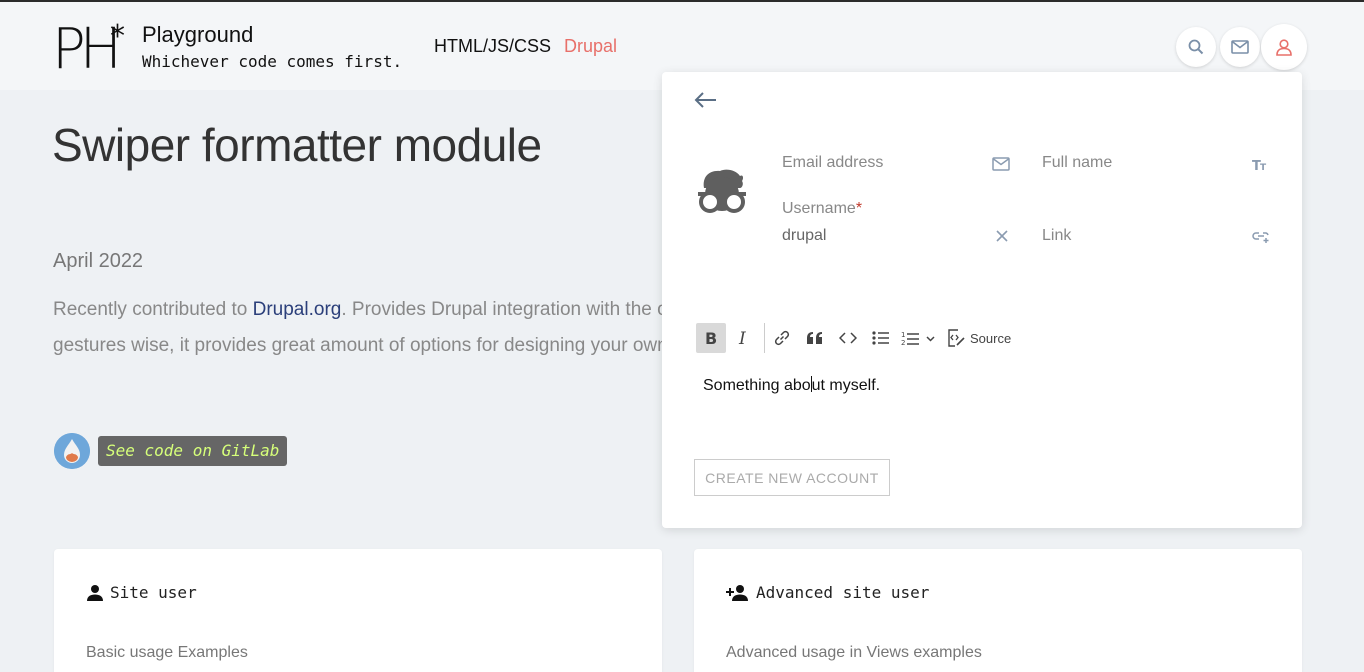 The width and height of the screenshot is (1364, 672). I want to click on drupal-drop-icon, so click(72, 451).